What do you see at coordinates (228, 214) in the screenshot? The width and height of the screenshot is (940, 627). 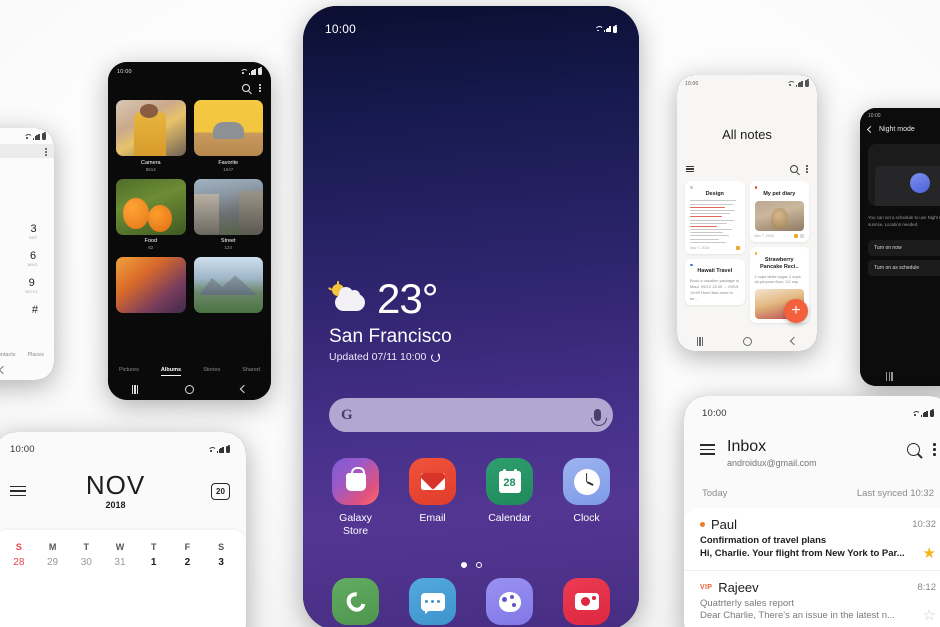 I see `album-item: Street 124` at bounding box center [228, 214].